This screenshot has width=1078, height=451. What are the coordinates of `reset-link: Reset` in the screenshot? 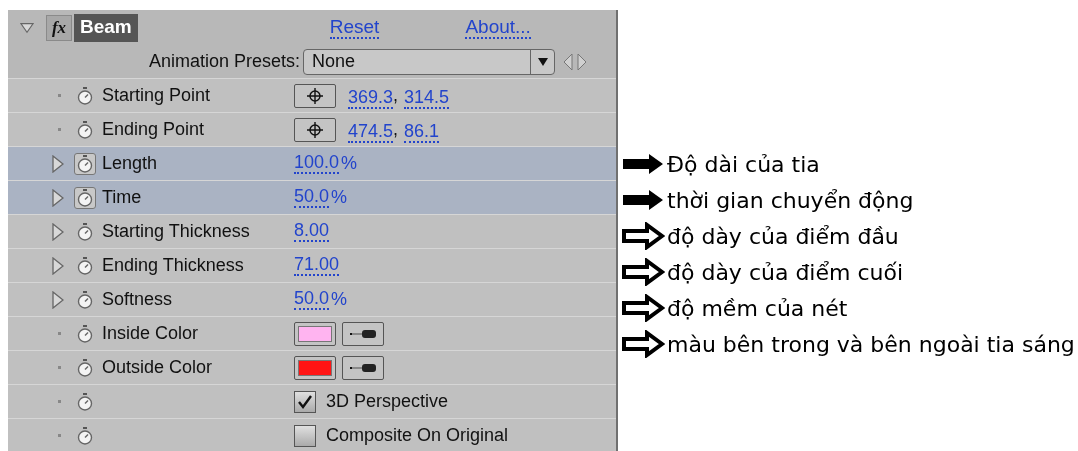 It's located at (354, 27).